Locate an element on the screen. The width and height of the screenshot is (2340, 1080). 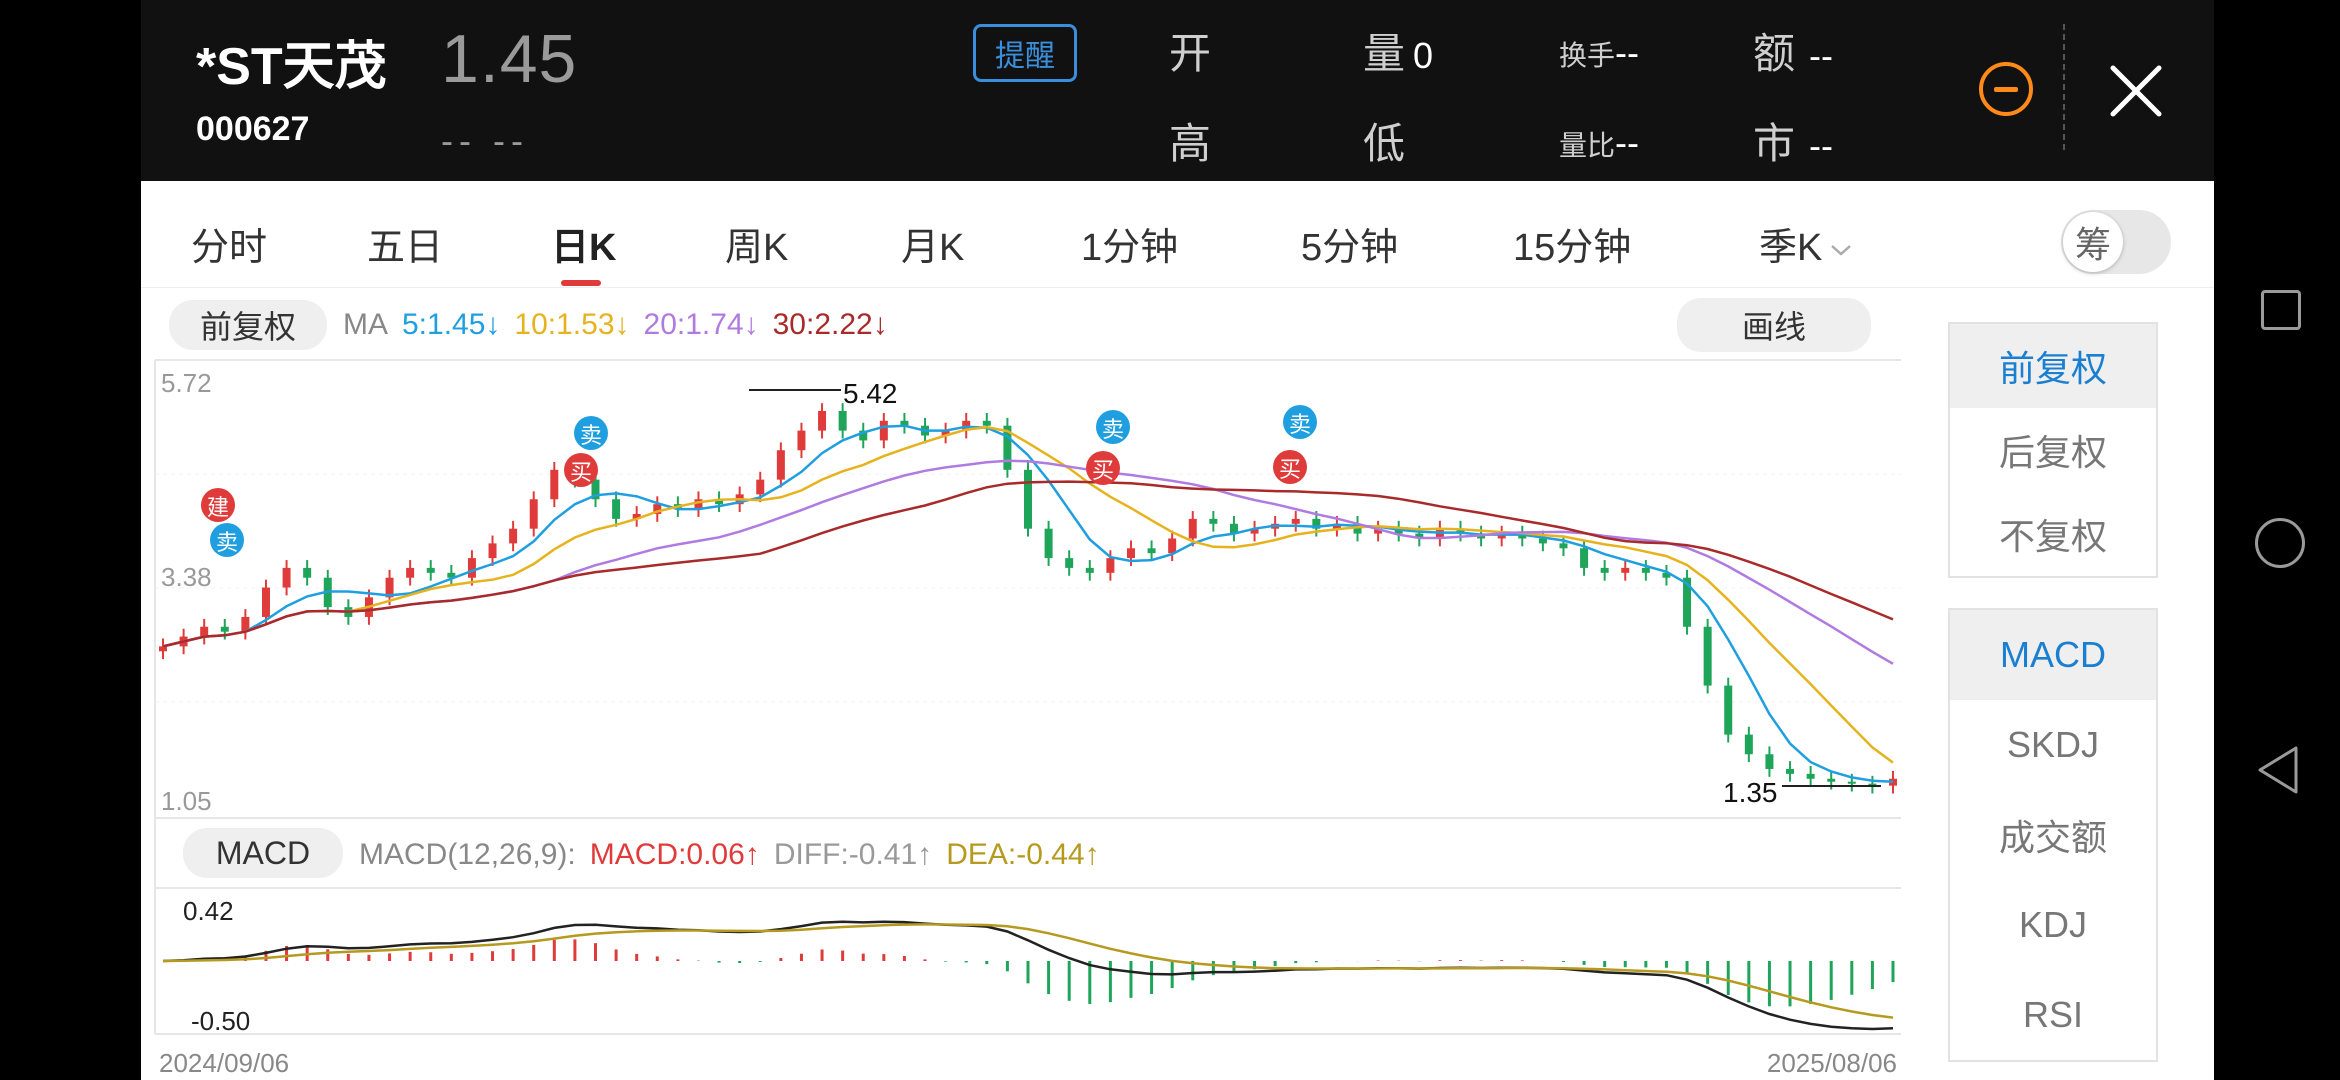
macd-indicator-button: MACD is located at coordinates (263, 853).